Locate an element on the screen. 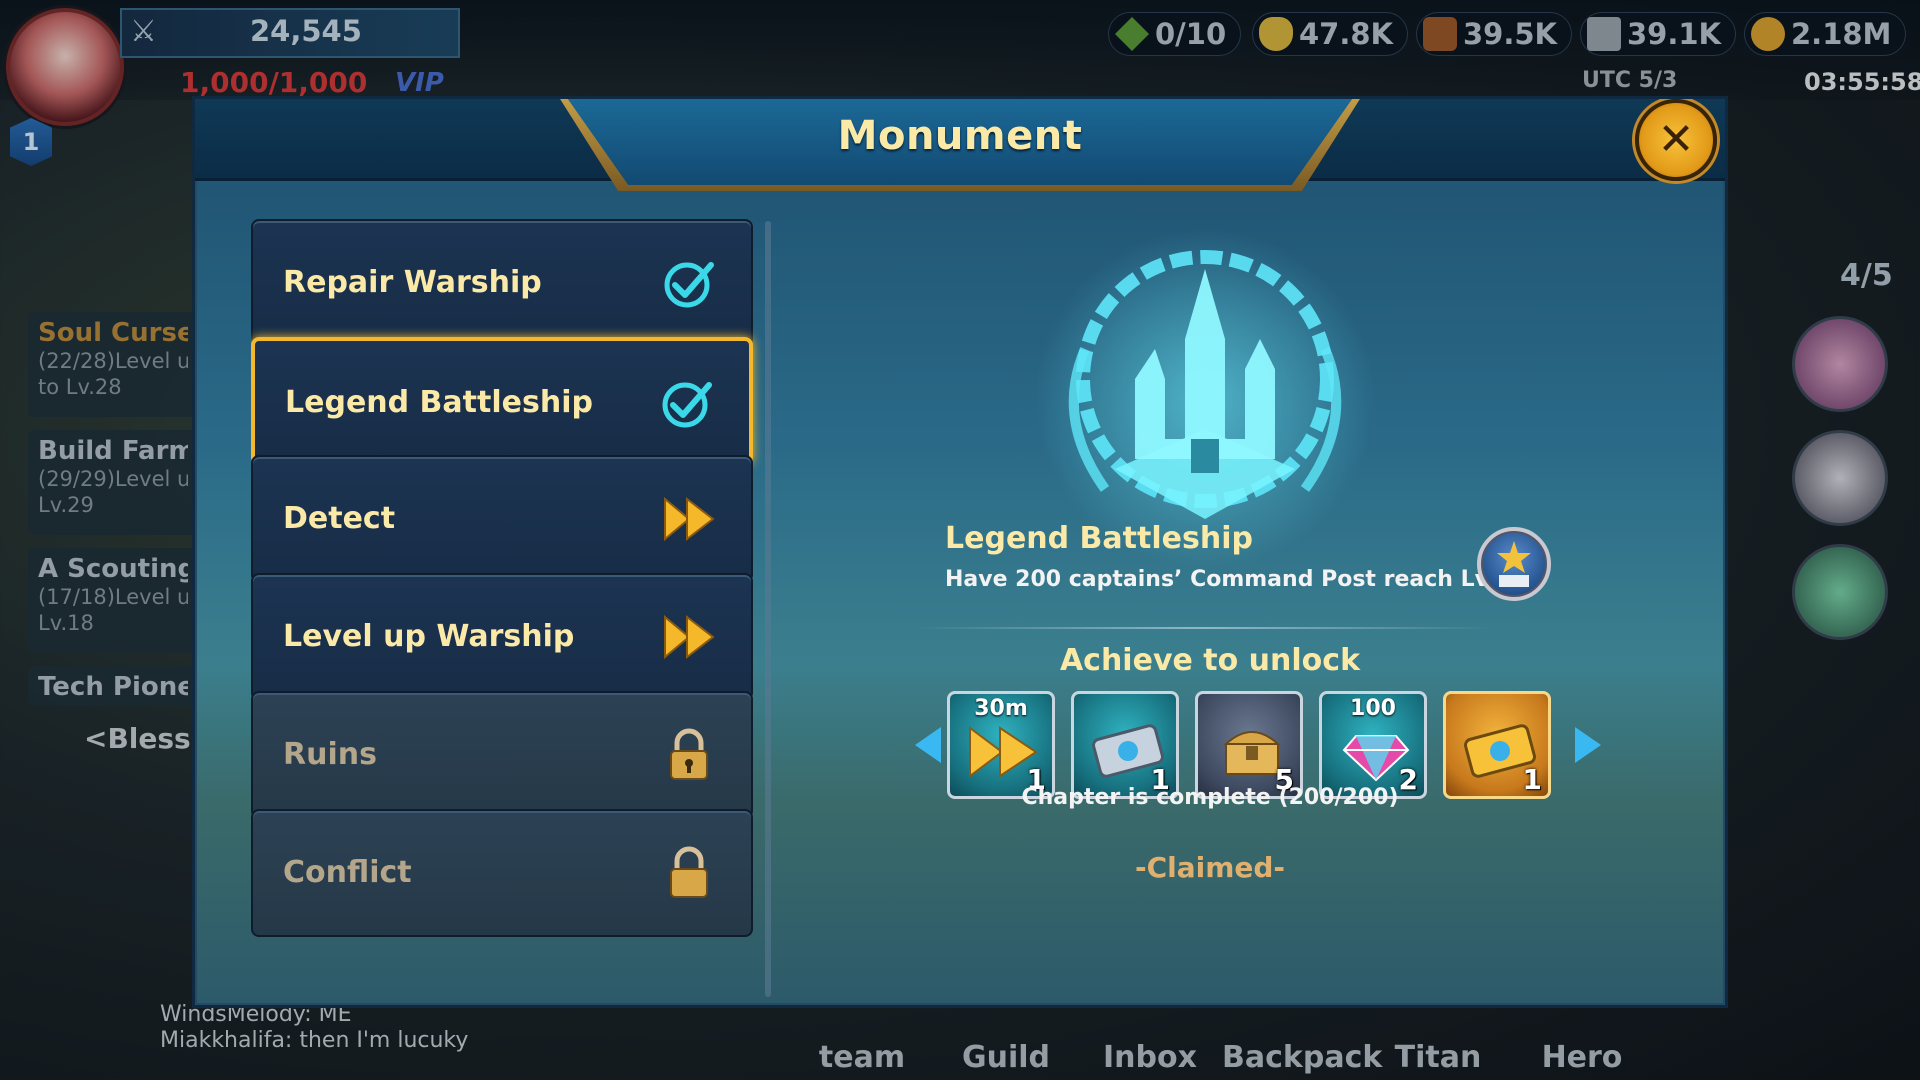  chapter-item-legend-battleship: Legend Battleship is located at coordinates (502, 401).